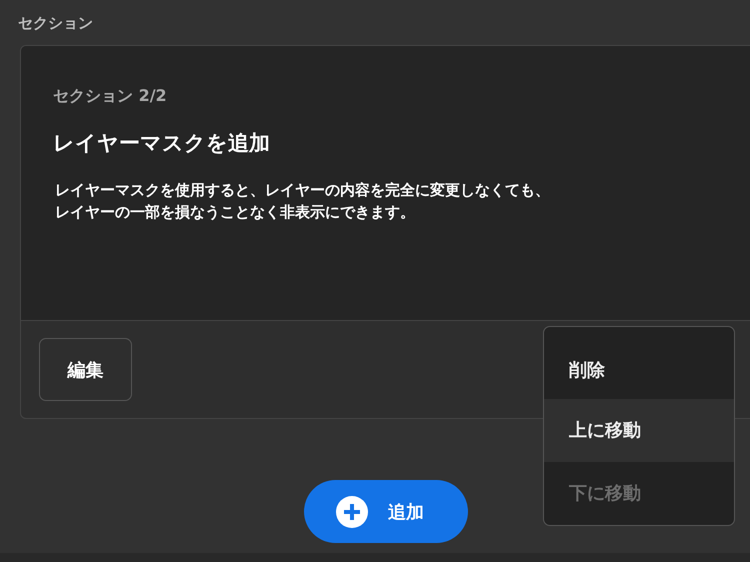 This screenshot has height=562, width=750. What do you see at coordinates (110, 96) in the screenshot?
I see `section-counter: セクション 2/2` at bounding box center [110, 96].